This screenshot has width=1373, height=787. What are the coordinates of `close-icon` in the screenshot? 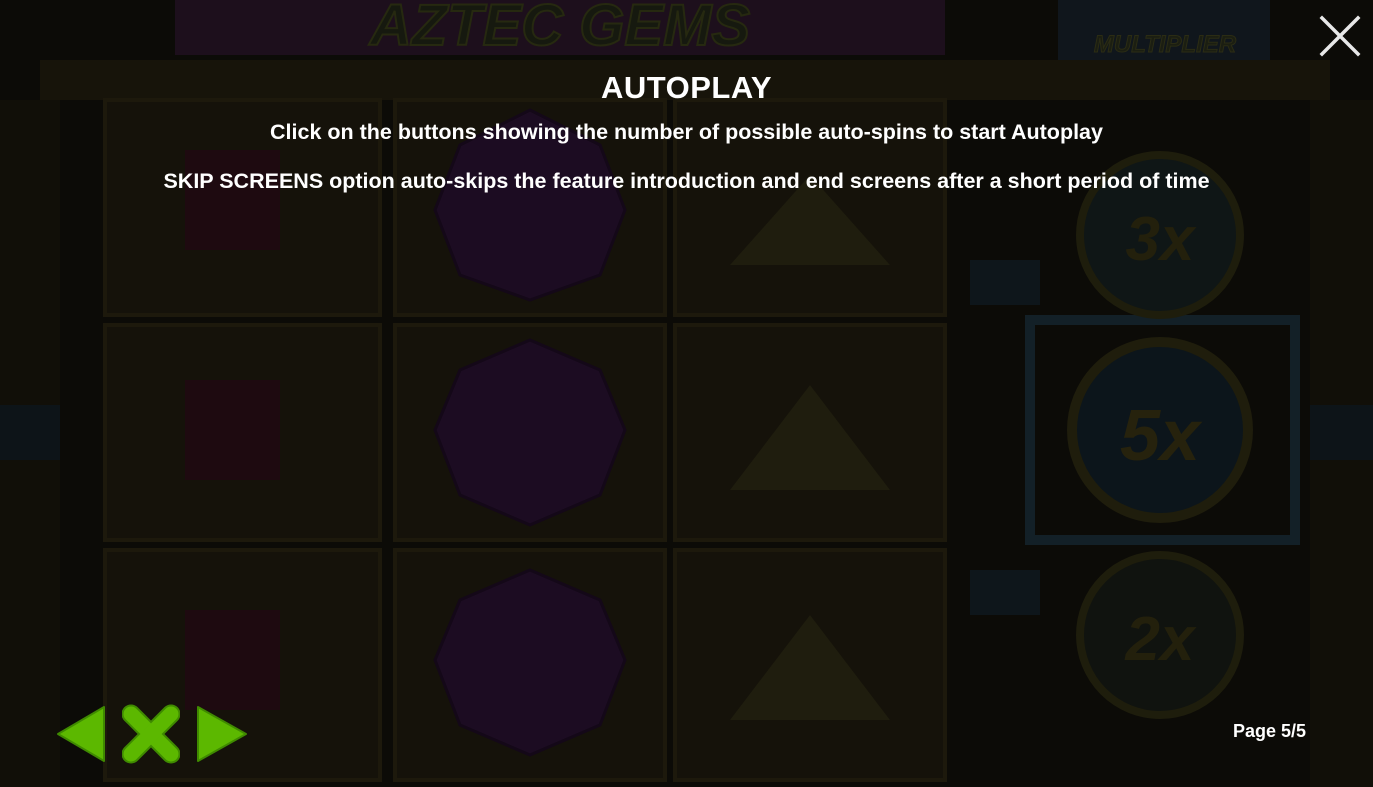 It's located at (1340, 36).